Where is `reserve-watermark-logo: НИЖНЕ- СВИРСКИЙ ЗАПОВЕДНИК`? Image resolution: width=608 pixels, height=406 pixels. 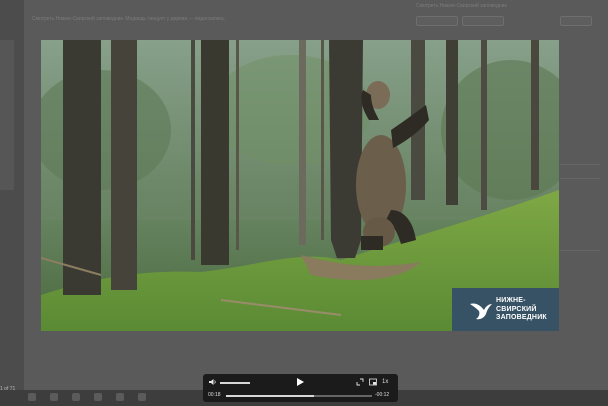
reserve-watermark-logo: НИЖНЕ- СВИРСКИЙ ЗАПОВЕДНИК is located at coordinates (505, 309).